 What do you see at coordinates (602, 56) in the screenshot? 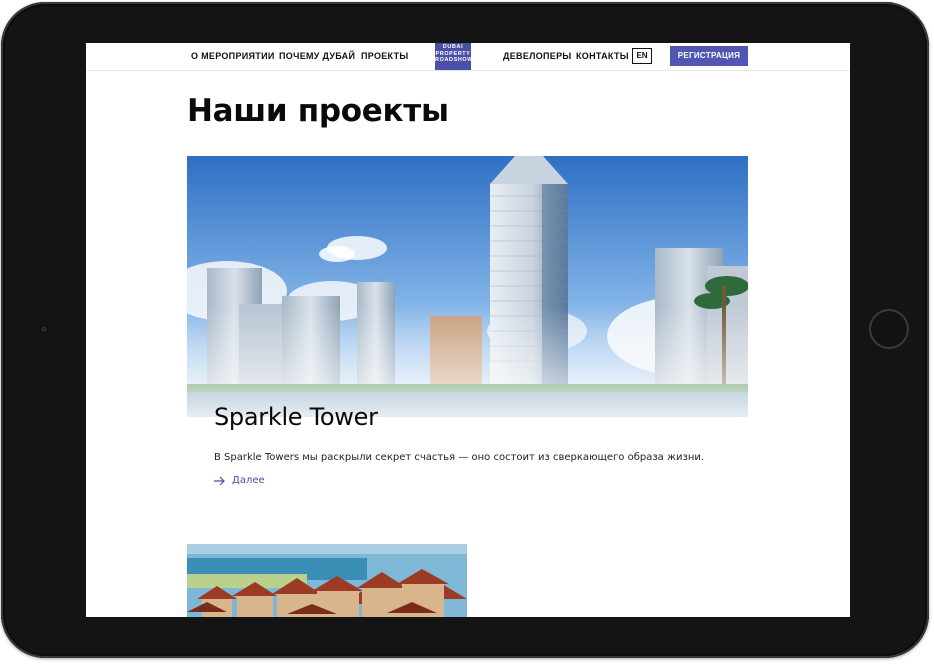
I see `nav-link-contacts: КОНТАКТЫ` at bounding box center [602, 56].